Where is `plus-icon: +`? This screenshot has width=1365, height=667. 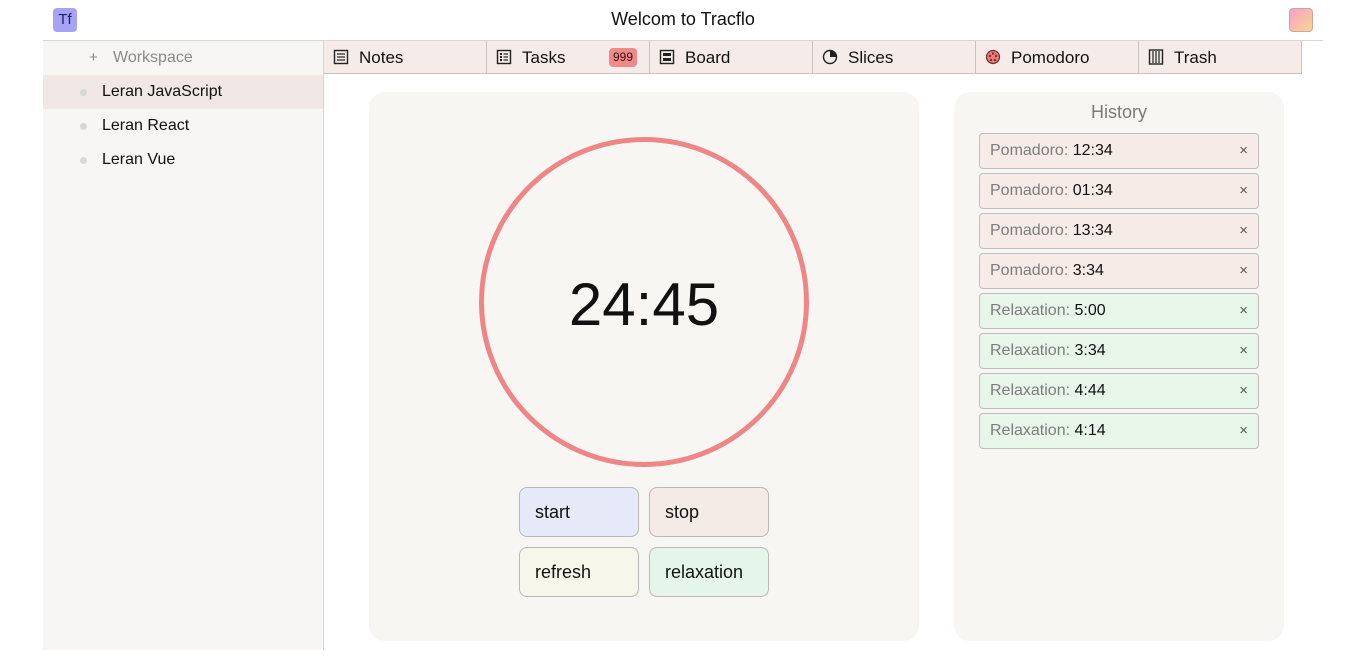
plus-icon: + is located at coordinates (93, 57).